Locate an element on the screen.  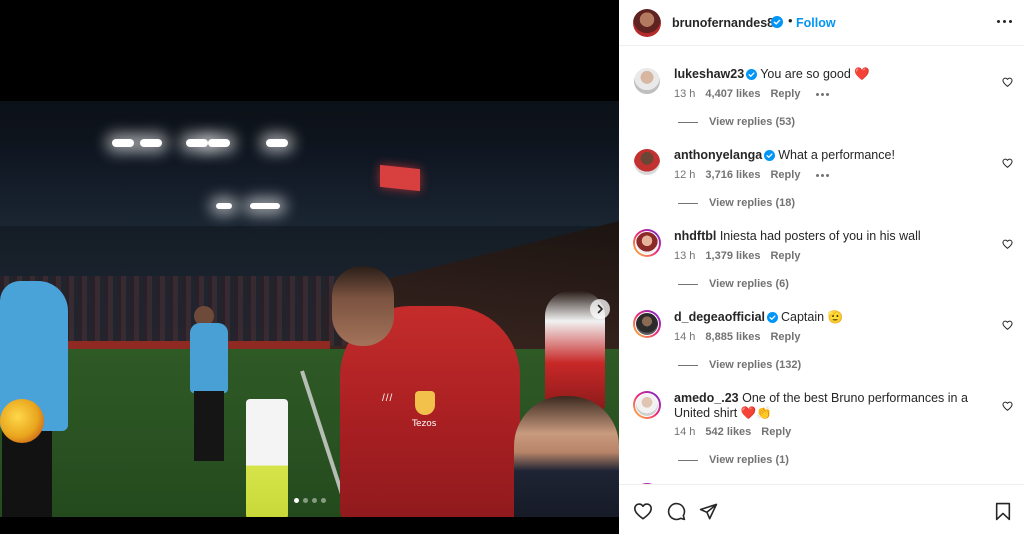
bookmark-icon is located at coordinates (1003, 511).